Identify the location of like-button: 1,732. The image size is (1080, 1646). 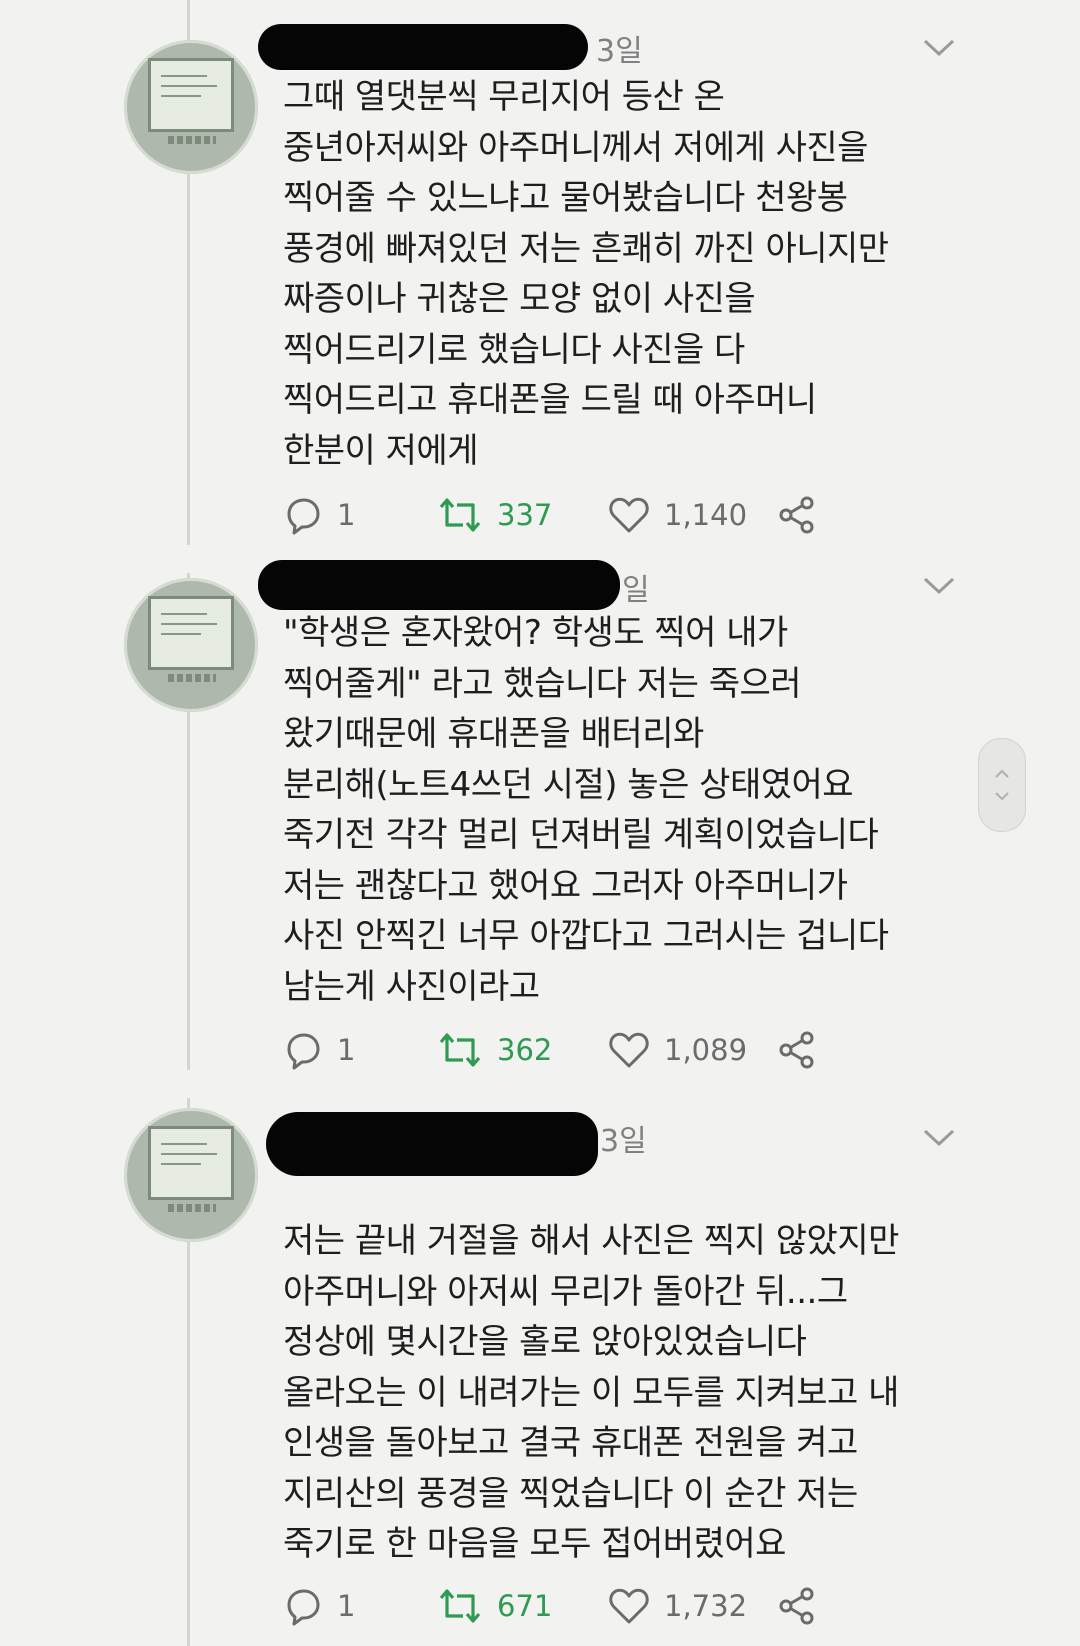
(677, 1606).